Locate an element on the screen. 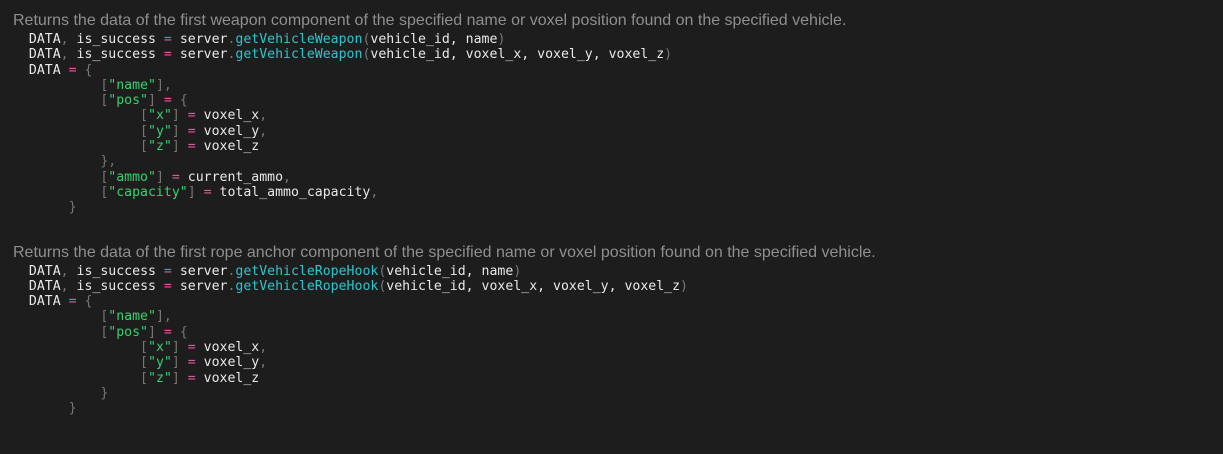 This screenshot has height=454, width=1223. code-line: ["capacity"] = total_ammo_capacity, is located at coordinates (239, 192).